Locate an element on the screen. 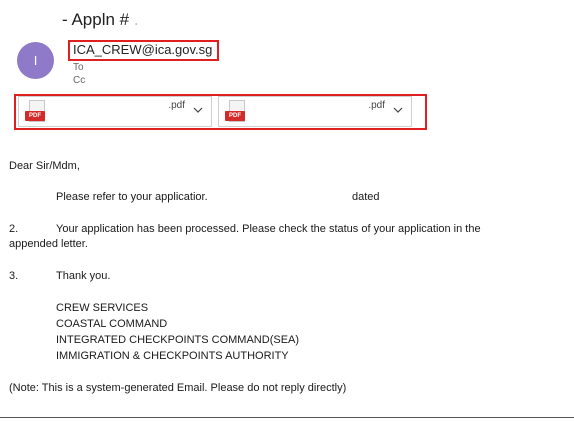  paragraph-3: Thank you. is located at coordinates (83, 276).